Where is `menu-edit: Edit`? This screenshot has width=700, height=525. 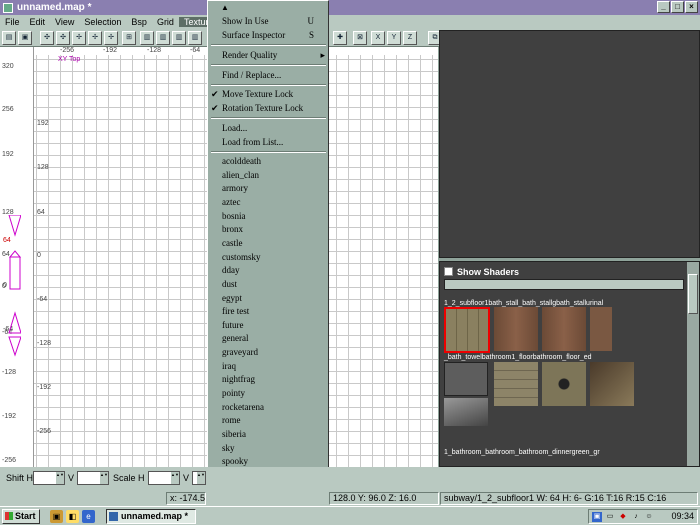 menu-edit: Edit is located at coordinates (38, 22).